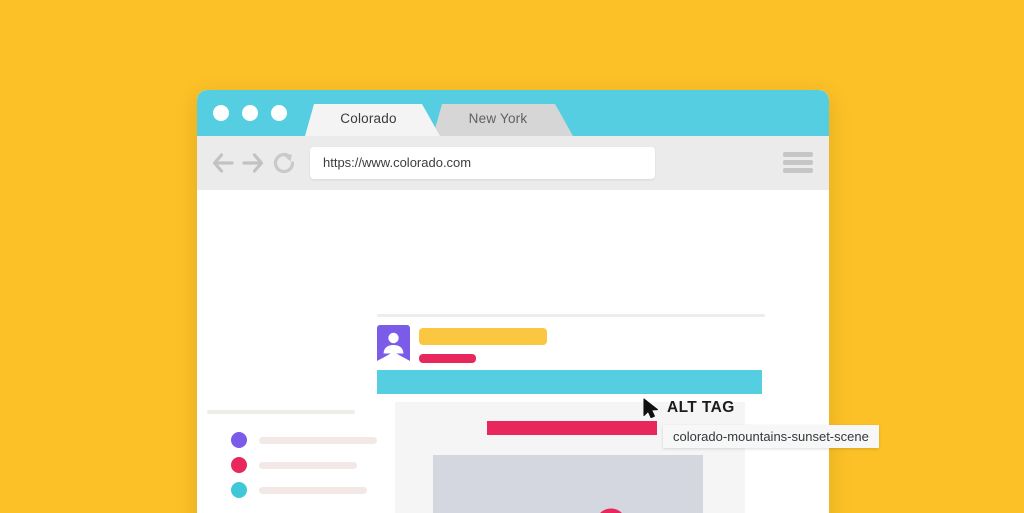 This screenshot has height=513, width=1024. I want to click on tab-new-york-label: New York, so click(498, 118).